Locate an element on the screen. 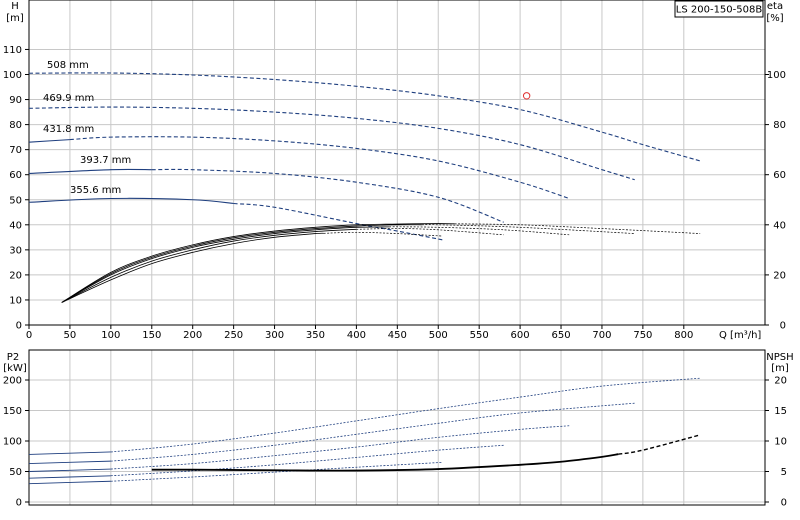 This screenshot has height=520, width=800. label-355-6-mm: 355.6 mm is located at coordinates (95, 190).